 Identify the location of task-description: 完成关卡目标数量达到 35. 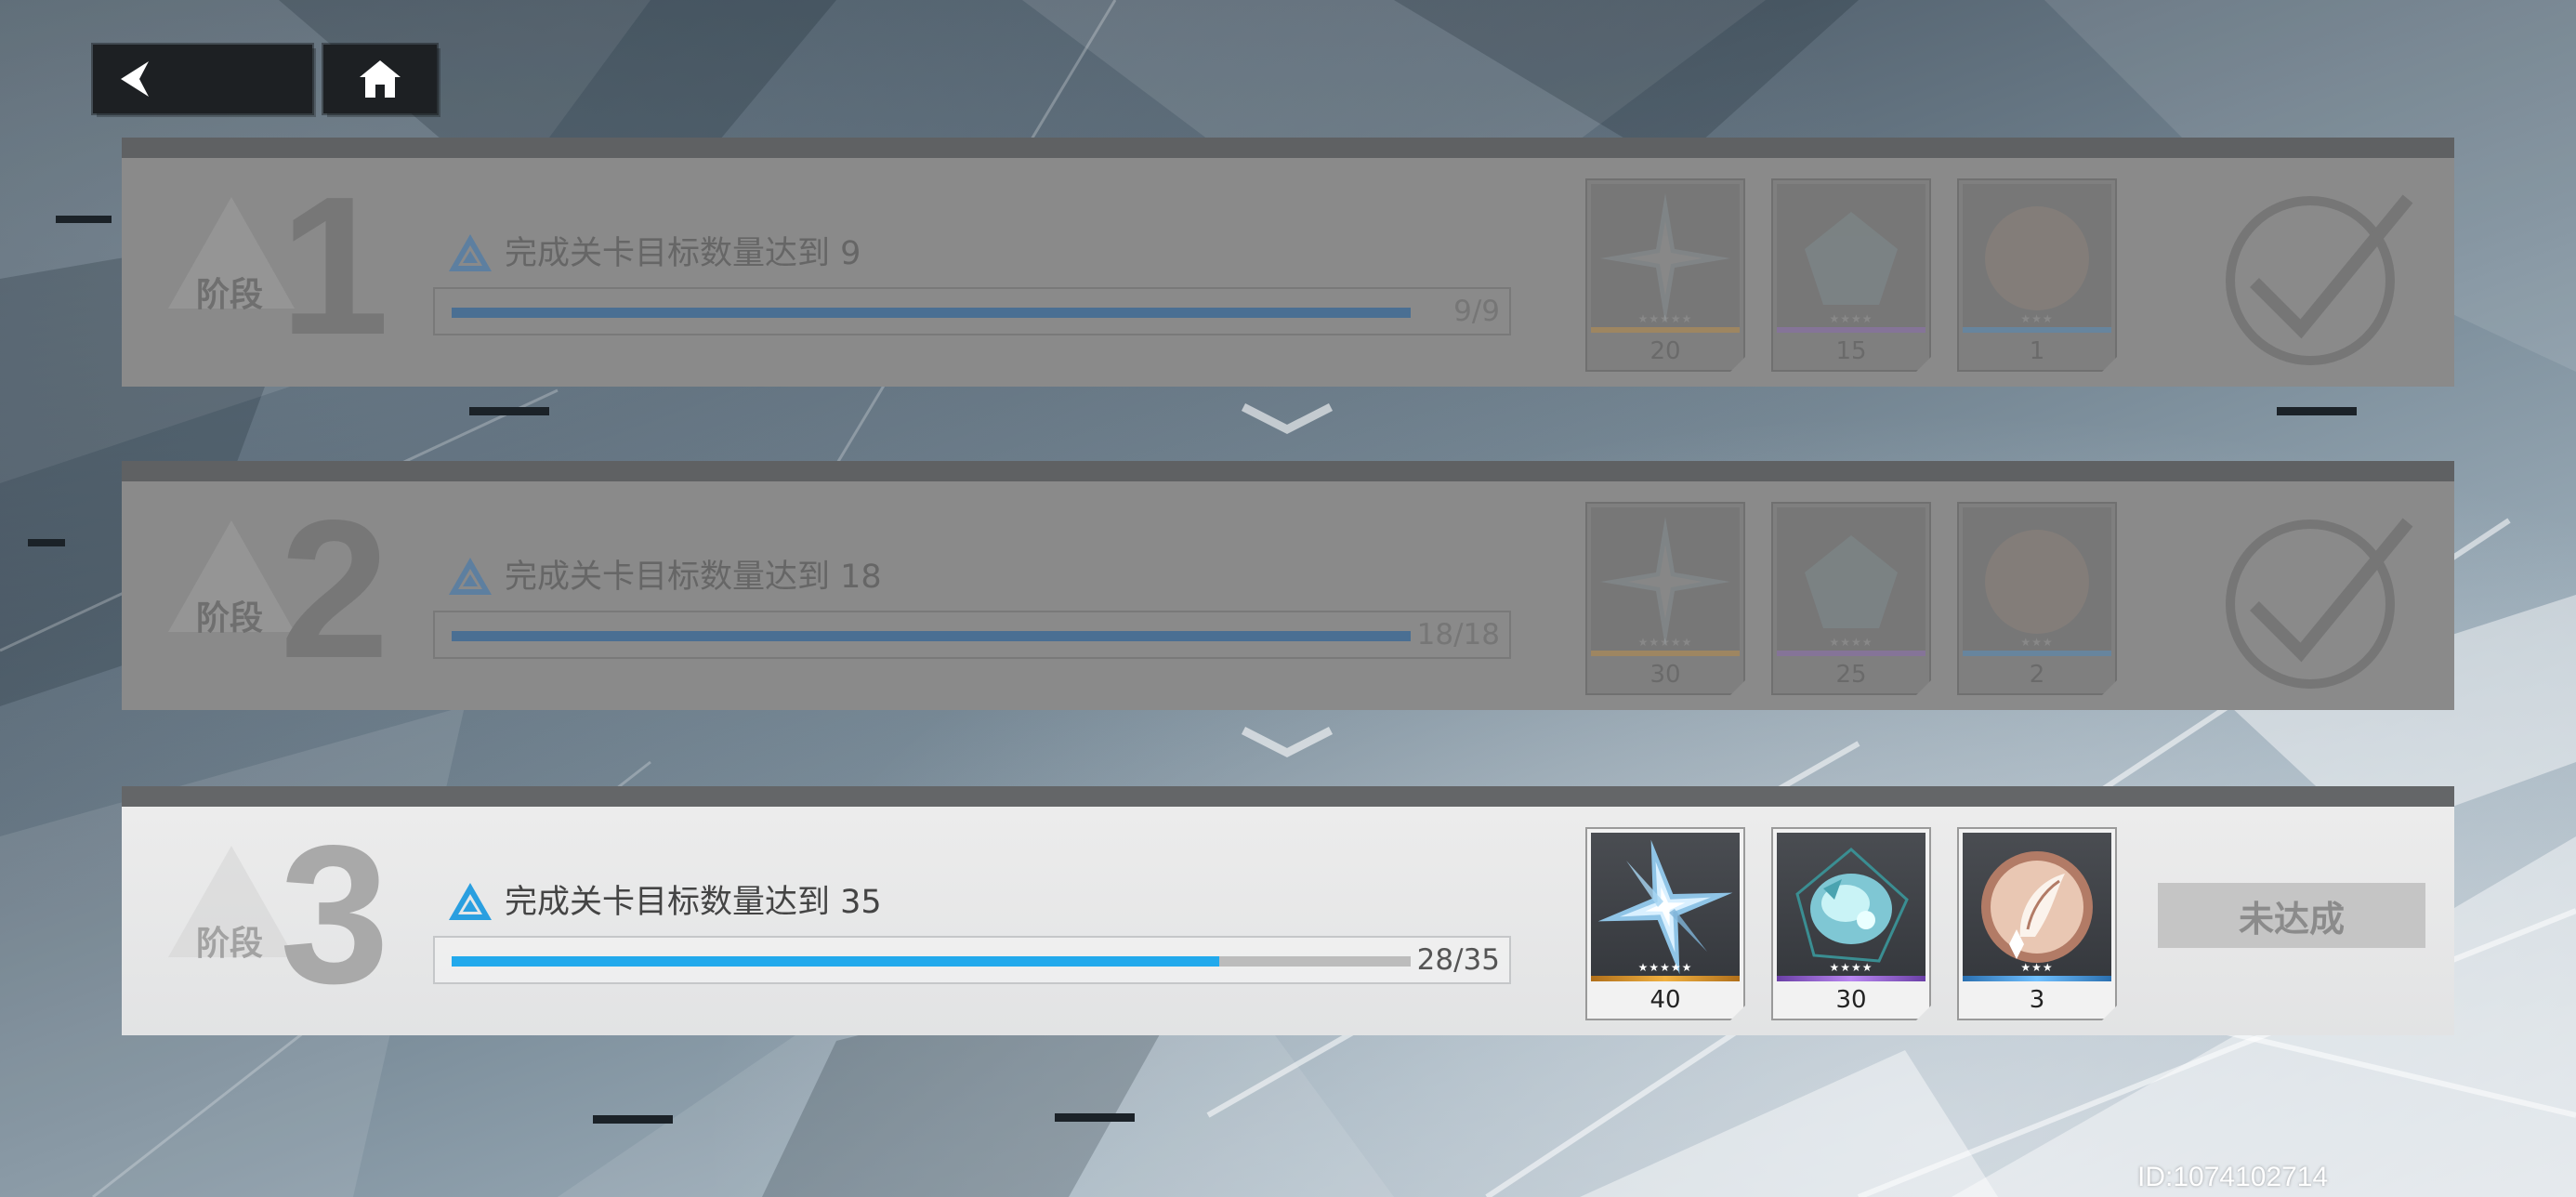
(693, 902).